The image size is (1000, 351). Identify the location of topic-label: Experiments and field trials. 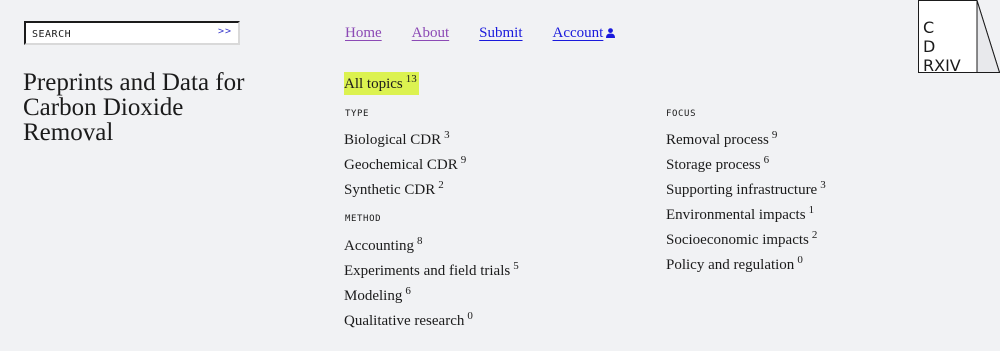
(427, 271).